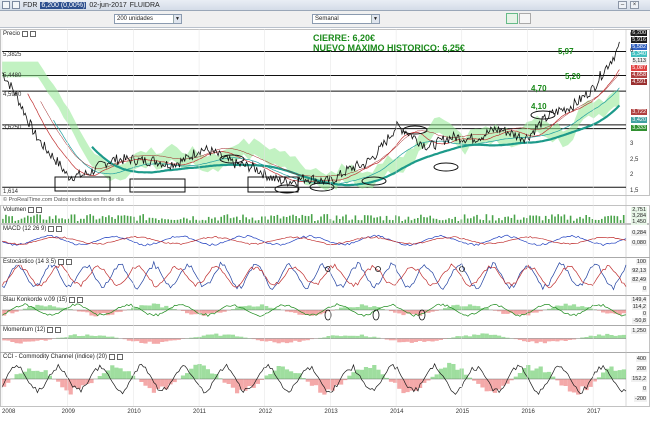 The width and height of the screenshot is (650, 433). What do you see at coordinates (512, 18) in the screenshot?
I see `indicator-tool-icon` at bounding box center [512, 18].